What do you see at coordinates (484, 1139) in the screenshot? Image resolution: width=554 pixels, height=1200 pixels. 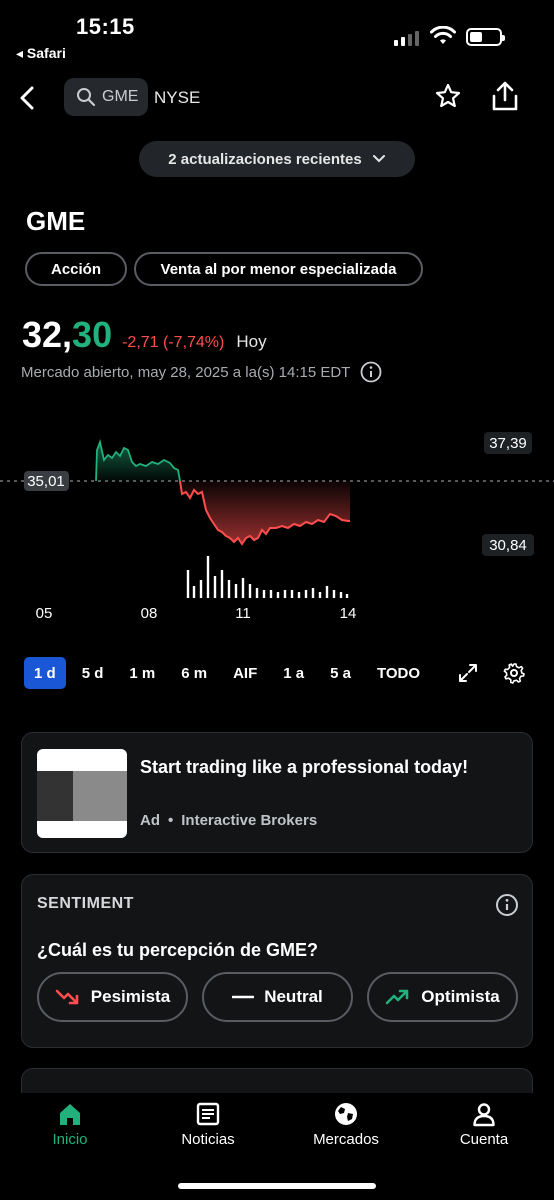 I see `tab-account-label: Cuenta` at bounding box center [484, 1139].